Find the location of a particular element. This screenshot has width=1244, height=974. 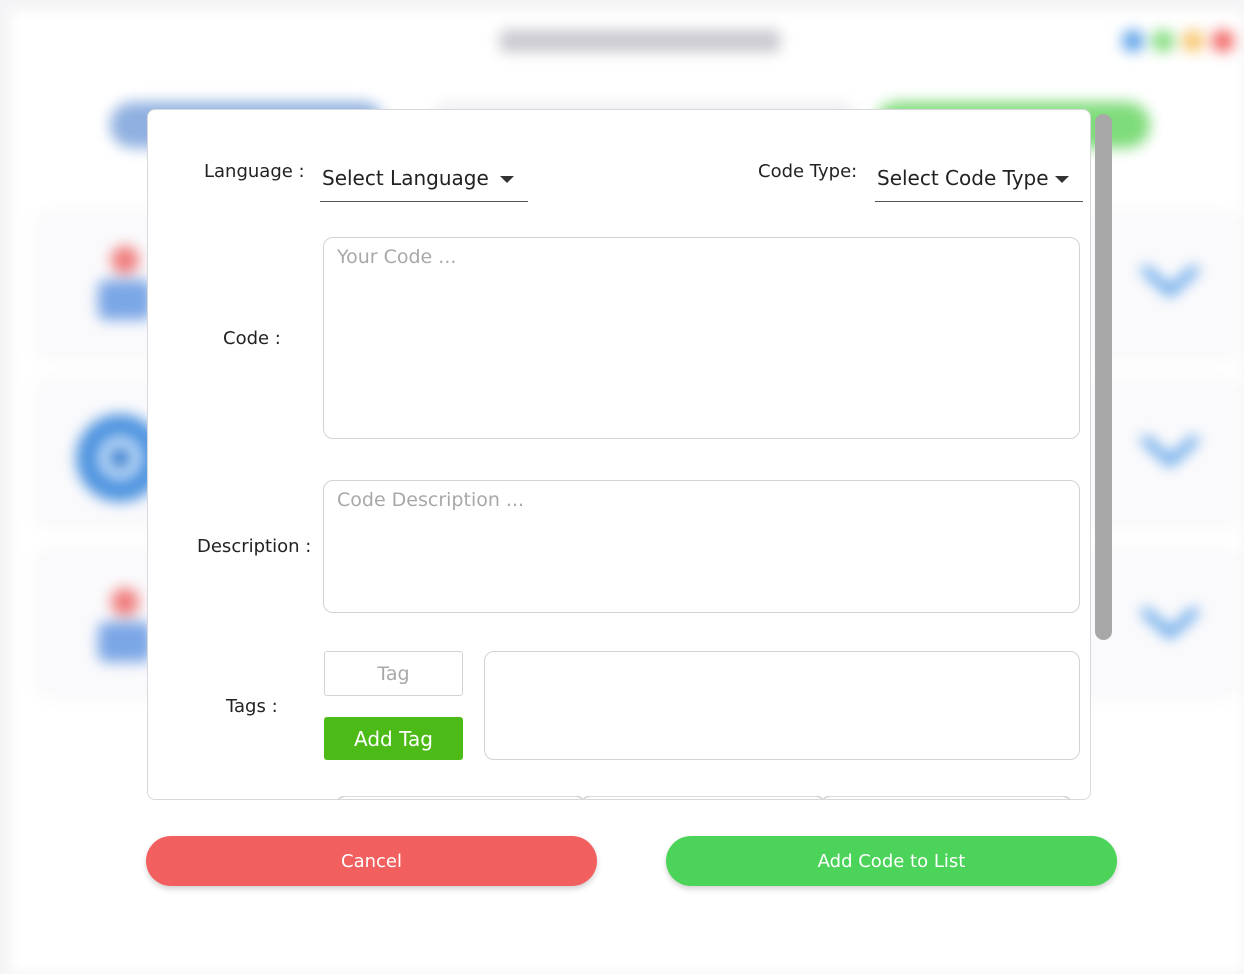

code-type-dropdown: Select Code Type is located at coordinates (979, 180).